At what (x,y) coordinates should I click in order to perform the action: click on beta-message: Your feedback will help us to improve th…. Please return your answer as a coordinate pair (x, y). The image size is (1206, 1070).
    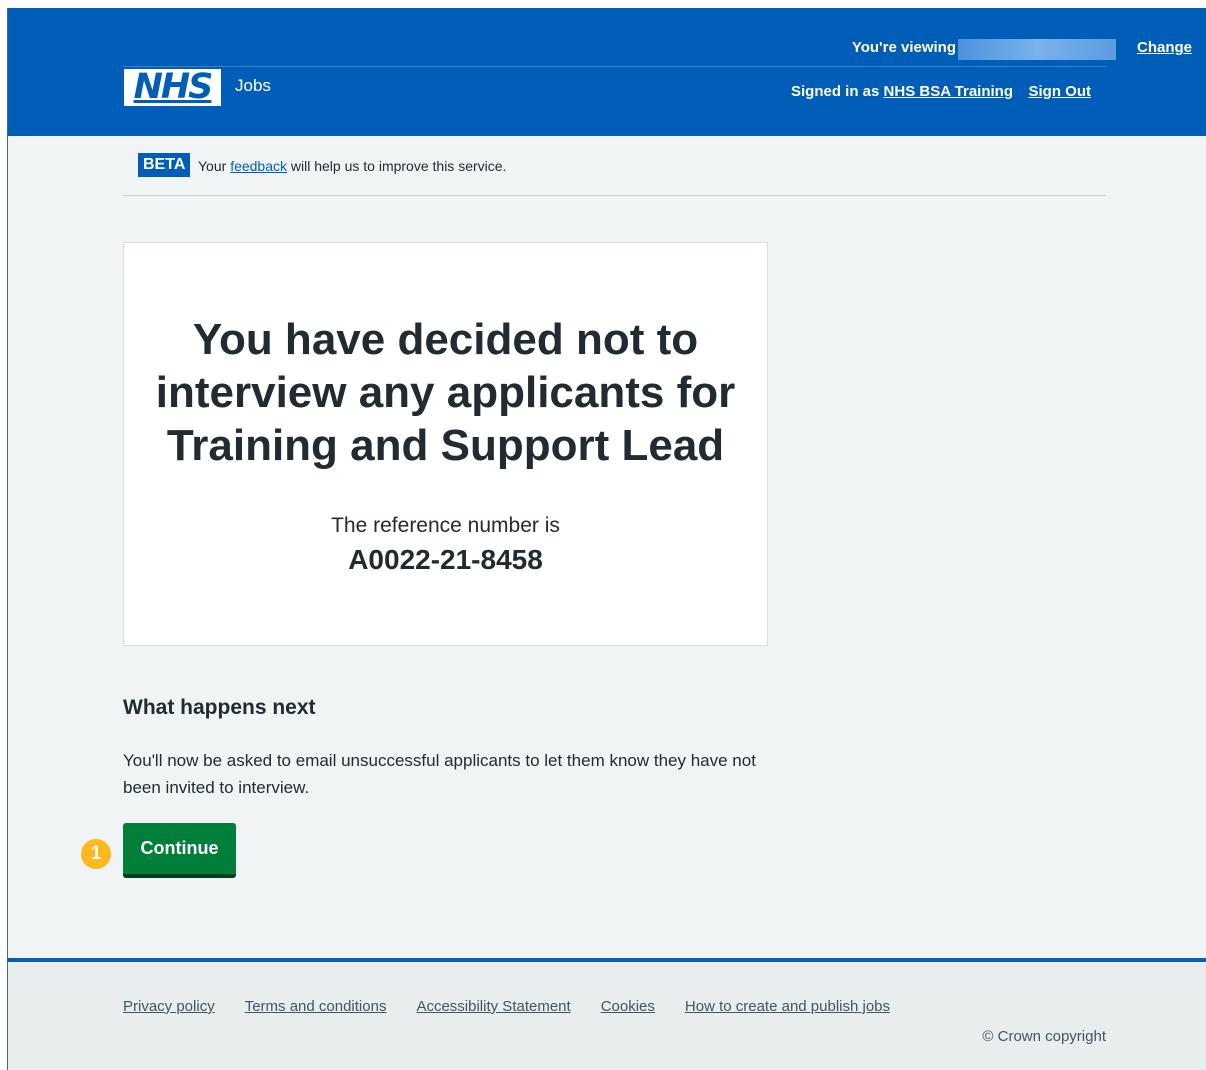
    Looking at the image, I should click on (352, 166).